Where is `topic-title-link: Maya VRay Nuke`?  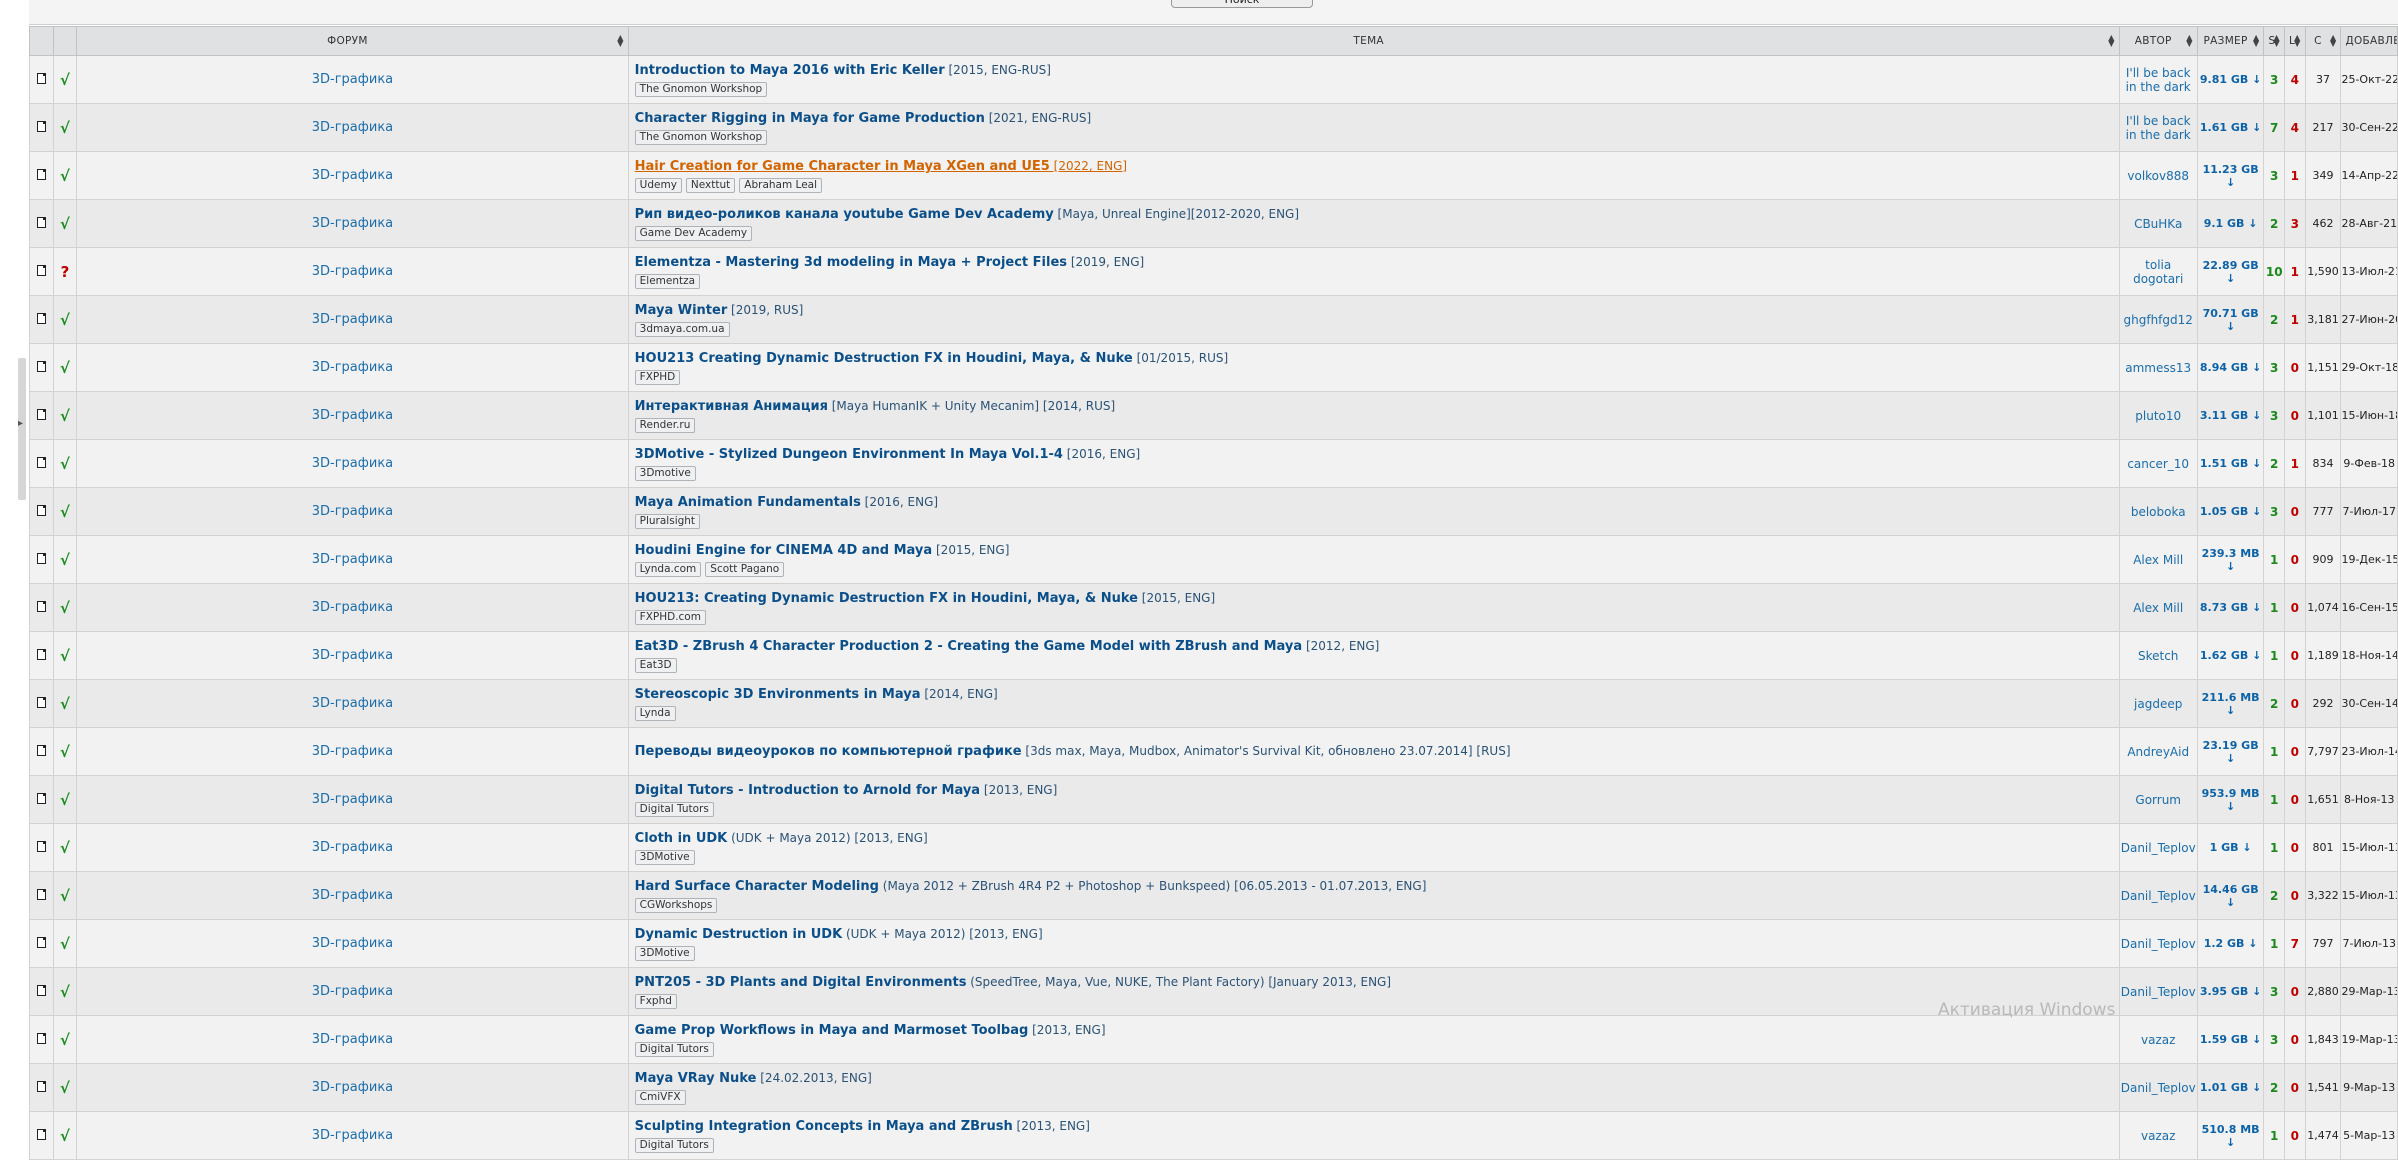 topic-title-link: Maya VRay Nuke is located at coordinates (696, 1078).